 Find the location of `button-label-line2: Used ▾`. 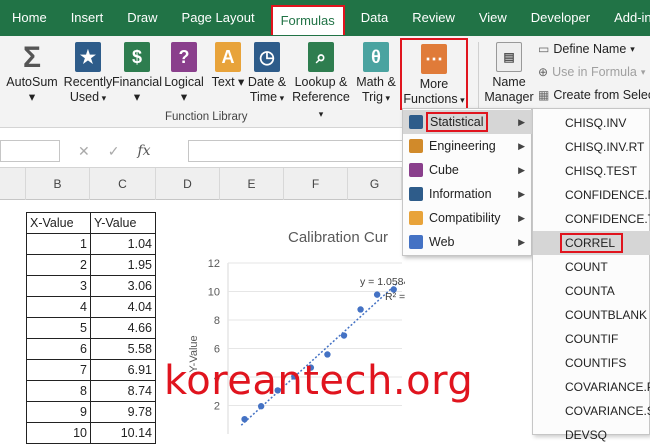

button-label-line2: Used ▾ is located at coordinates (88, 98).